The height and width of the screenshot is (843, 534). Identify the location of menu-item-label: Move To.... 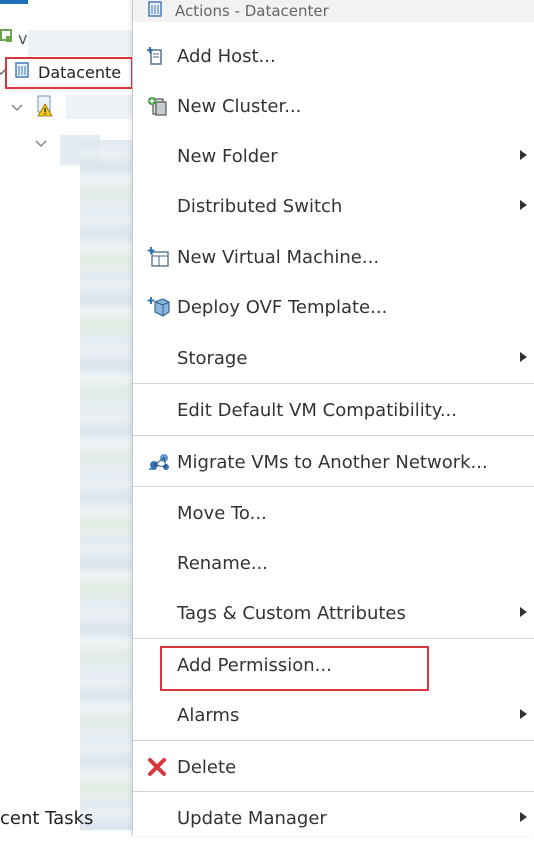
(222, 513).